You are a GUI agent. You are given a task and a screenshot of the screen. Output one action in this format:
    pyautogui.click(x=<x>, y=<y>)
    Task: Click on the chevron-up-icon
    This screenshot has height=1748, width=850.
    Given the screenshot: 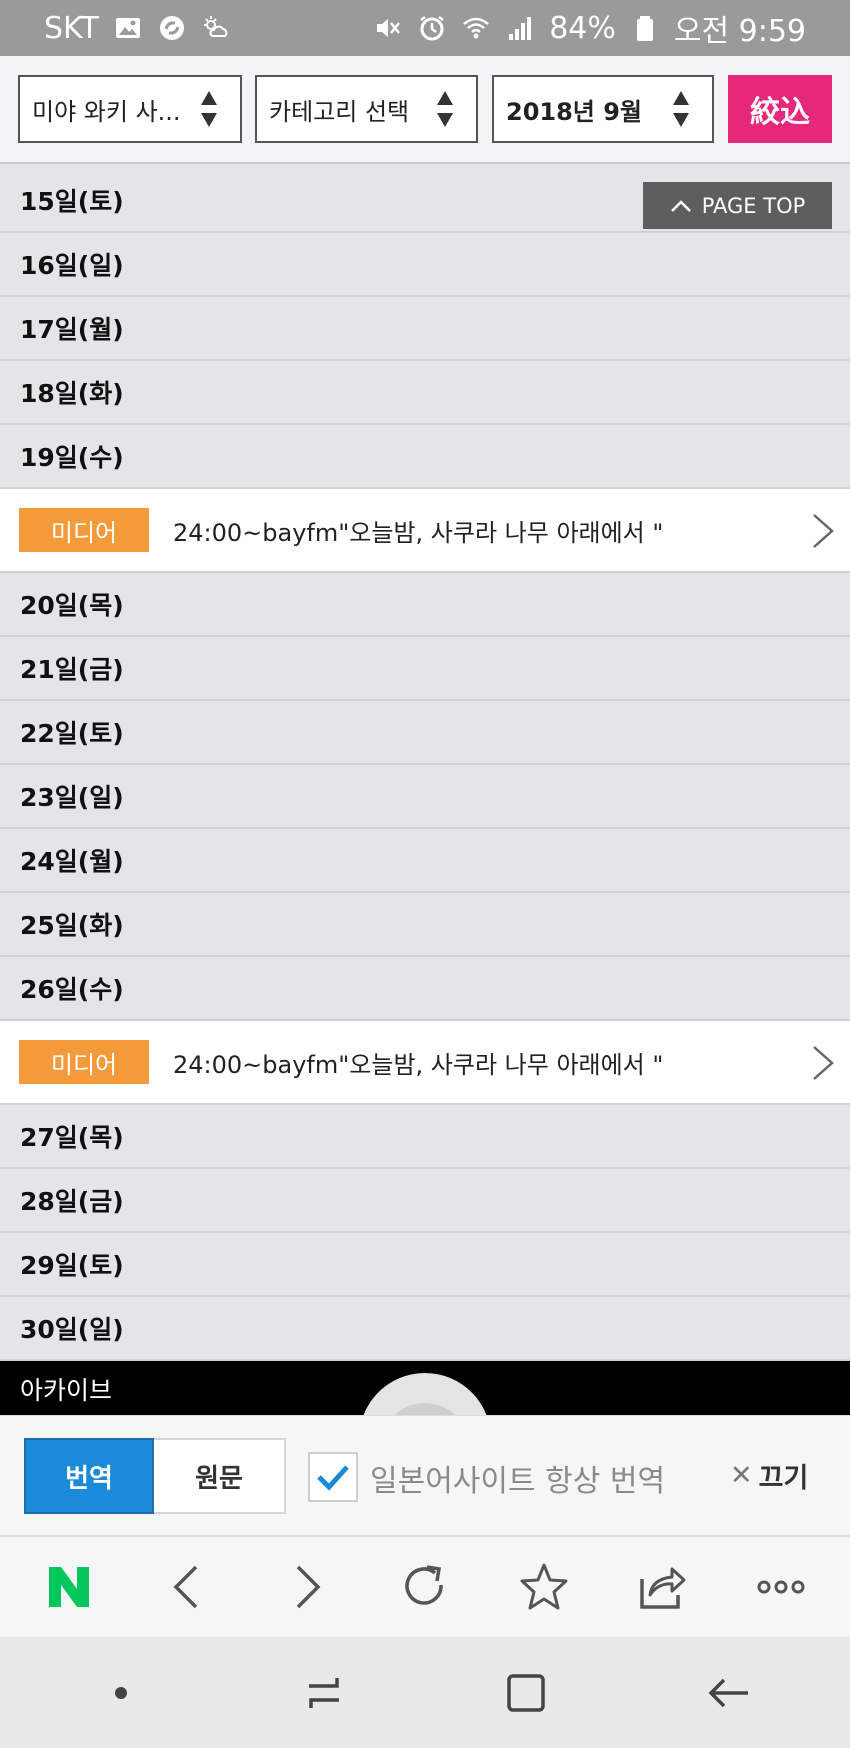 What is the action you would take?
    pyautogui.click(x=680, y=205)
    